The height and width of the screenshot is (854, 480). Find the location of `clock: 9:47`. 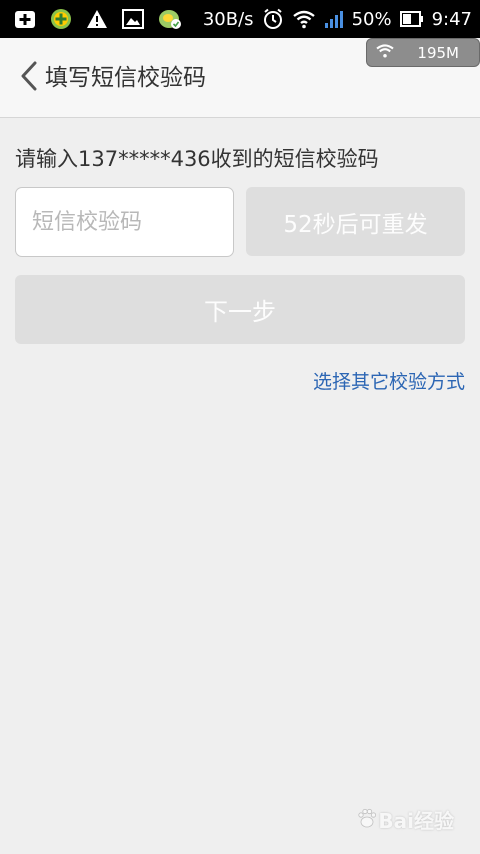

clock: 9:47 is located at coordinates (451, 19).